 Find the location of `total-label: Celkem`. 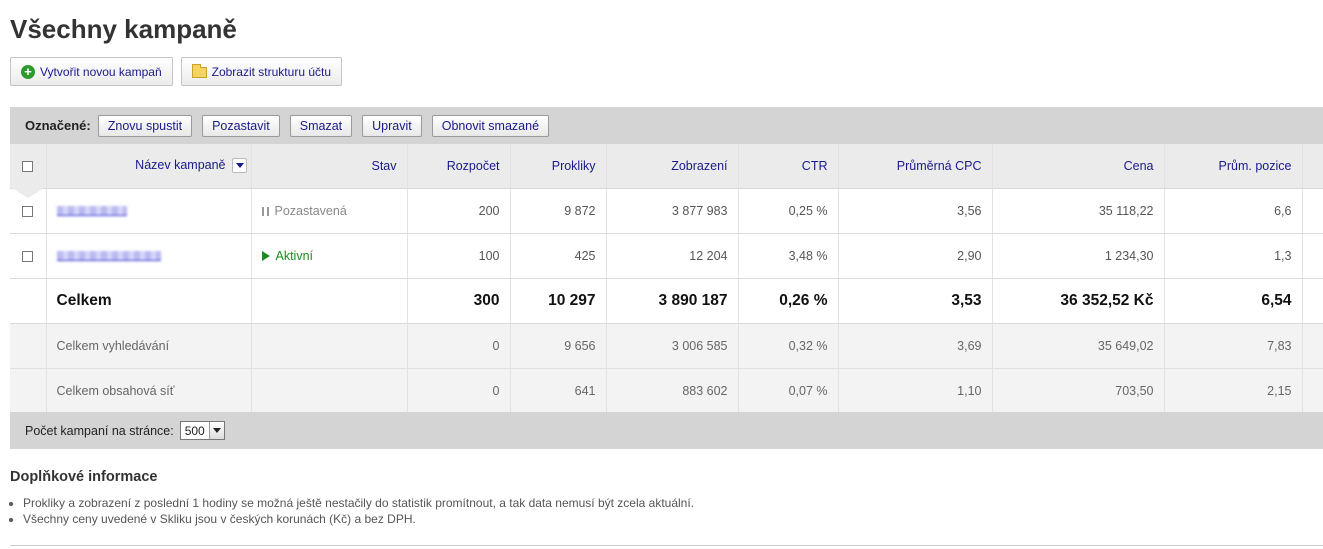

total-label: Celkem is located at coordinates (149, 301).